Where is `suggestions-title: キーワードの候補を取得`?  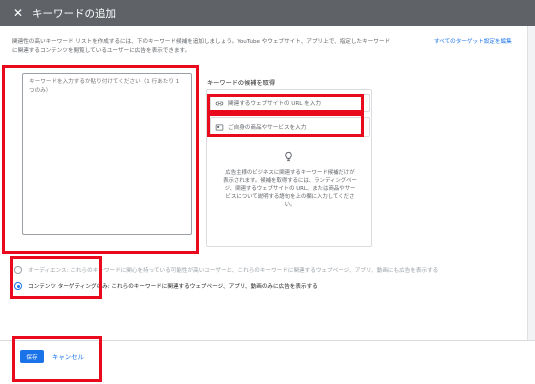 suggestions-title: キーワードの候補を取得 is located at coordinates (241, 83).